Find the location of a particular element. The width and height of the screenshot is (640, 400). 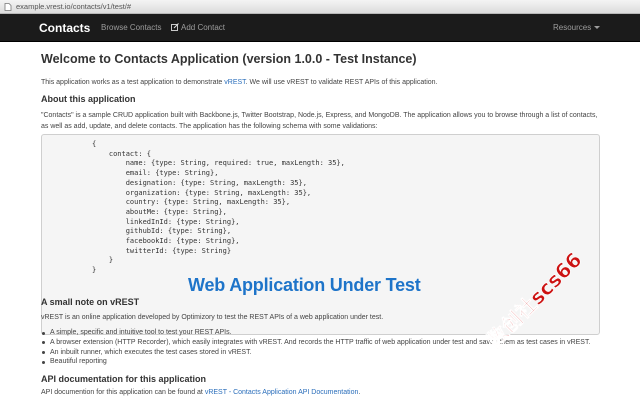

brand-link: Contacts is located at coordinates (64, 28).